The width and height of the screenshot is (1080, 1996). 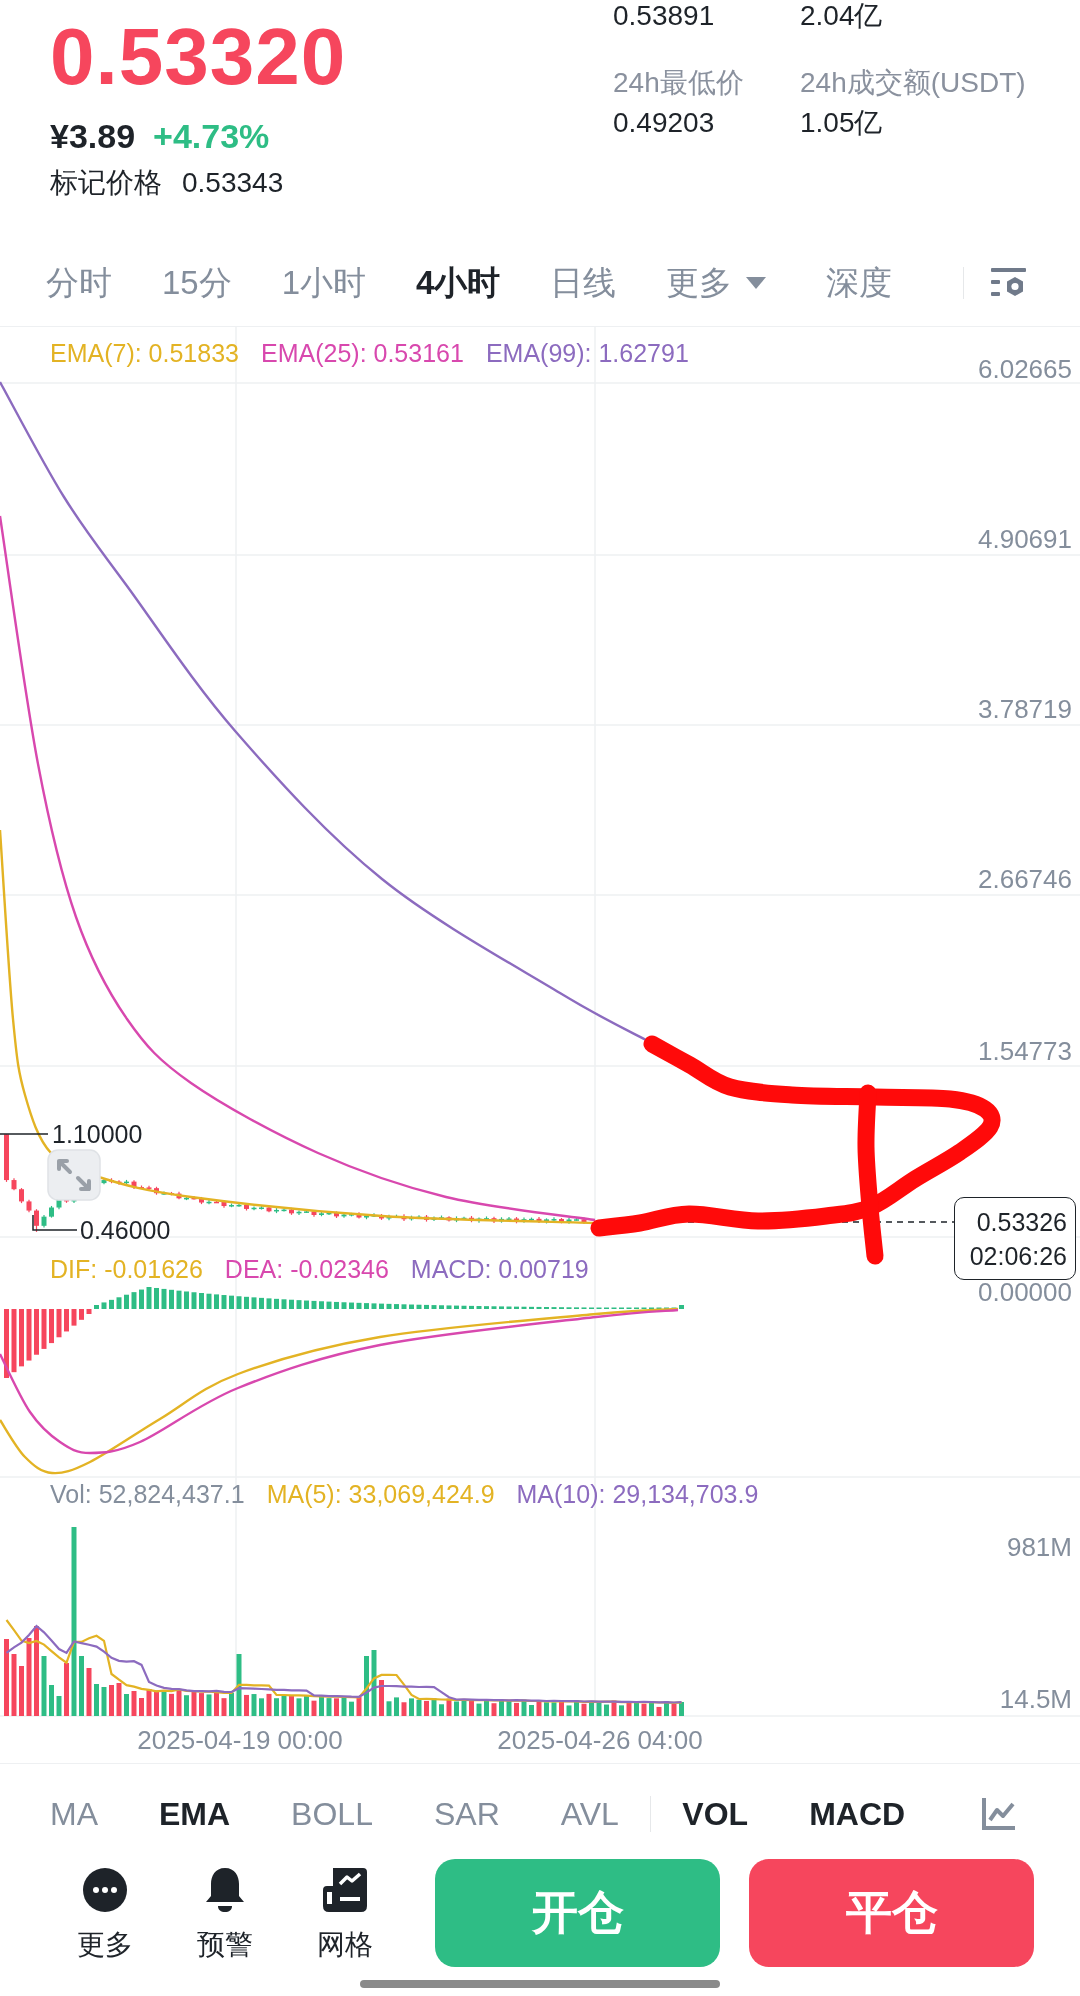 I want to click on indicator-tab: SAR, so click(x=466, y=1813).